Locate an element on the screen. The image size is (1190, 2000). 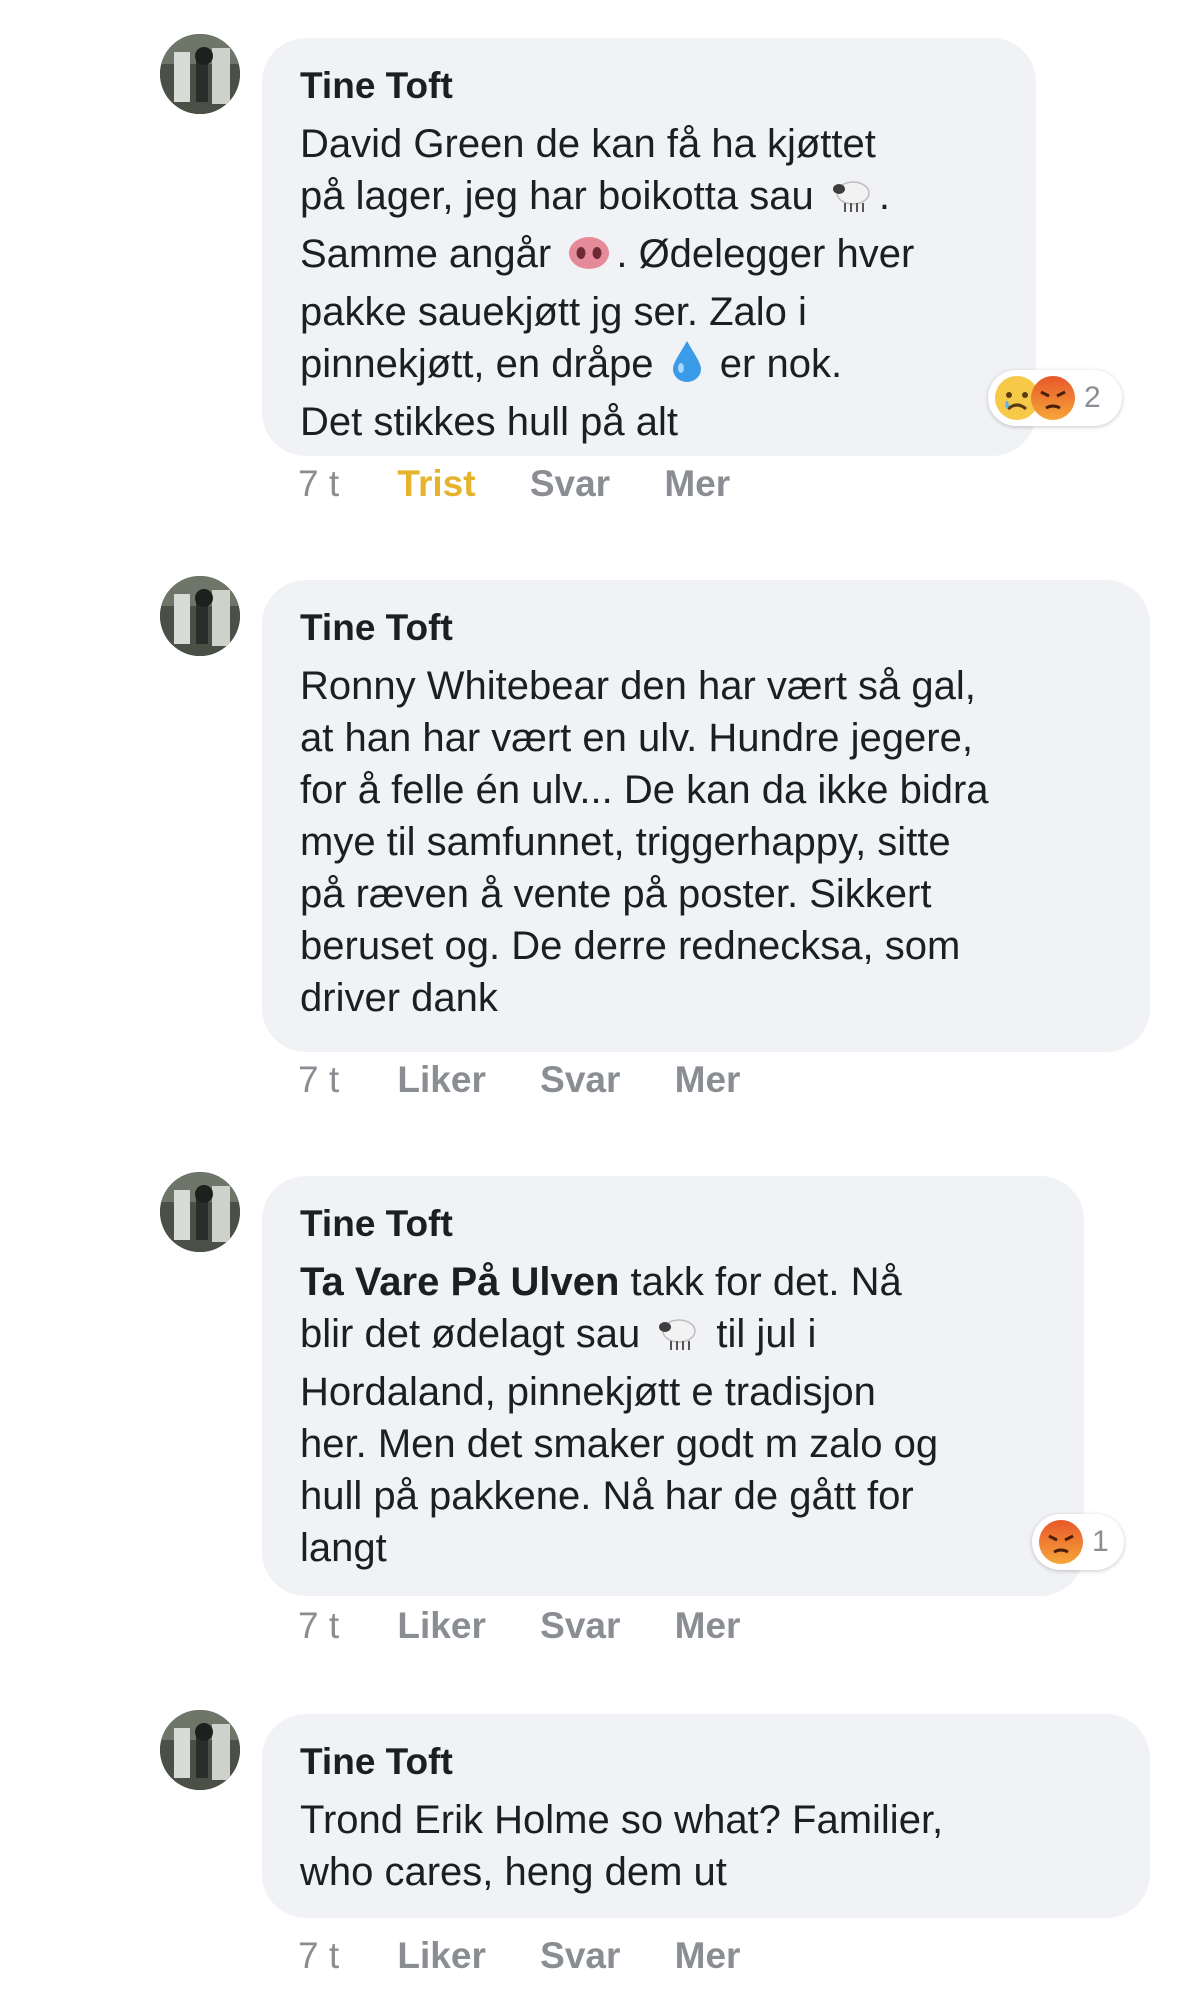
text-line: pinnekjøtt, en dråpe er nok. is located at coordinates (650, 367).